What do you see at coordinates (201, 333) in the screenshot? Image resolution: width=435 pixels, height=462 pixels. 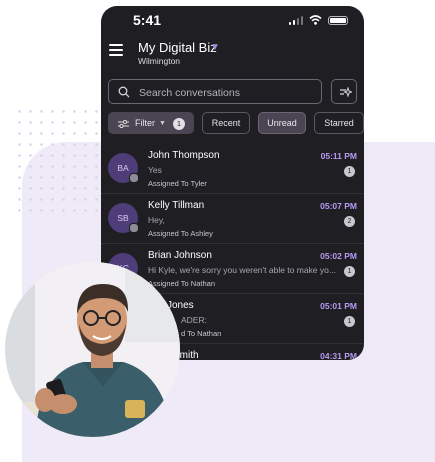 I see `assigned-to: d To Nathan` at bounding box center [201, 333].